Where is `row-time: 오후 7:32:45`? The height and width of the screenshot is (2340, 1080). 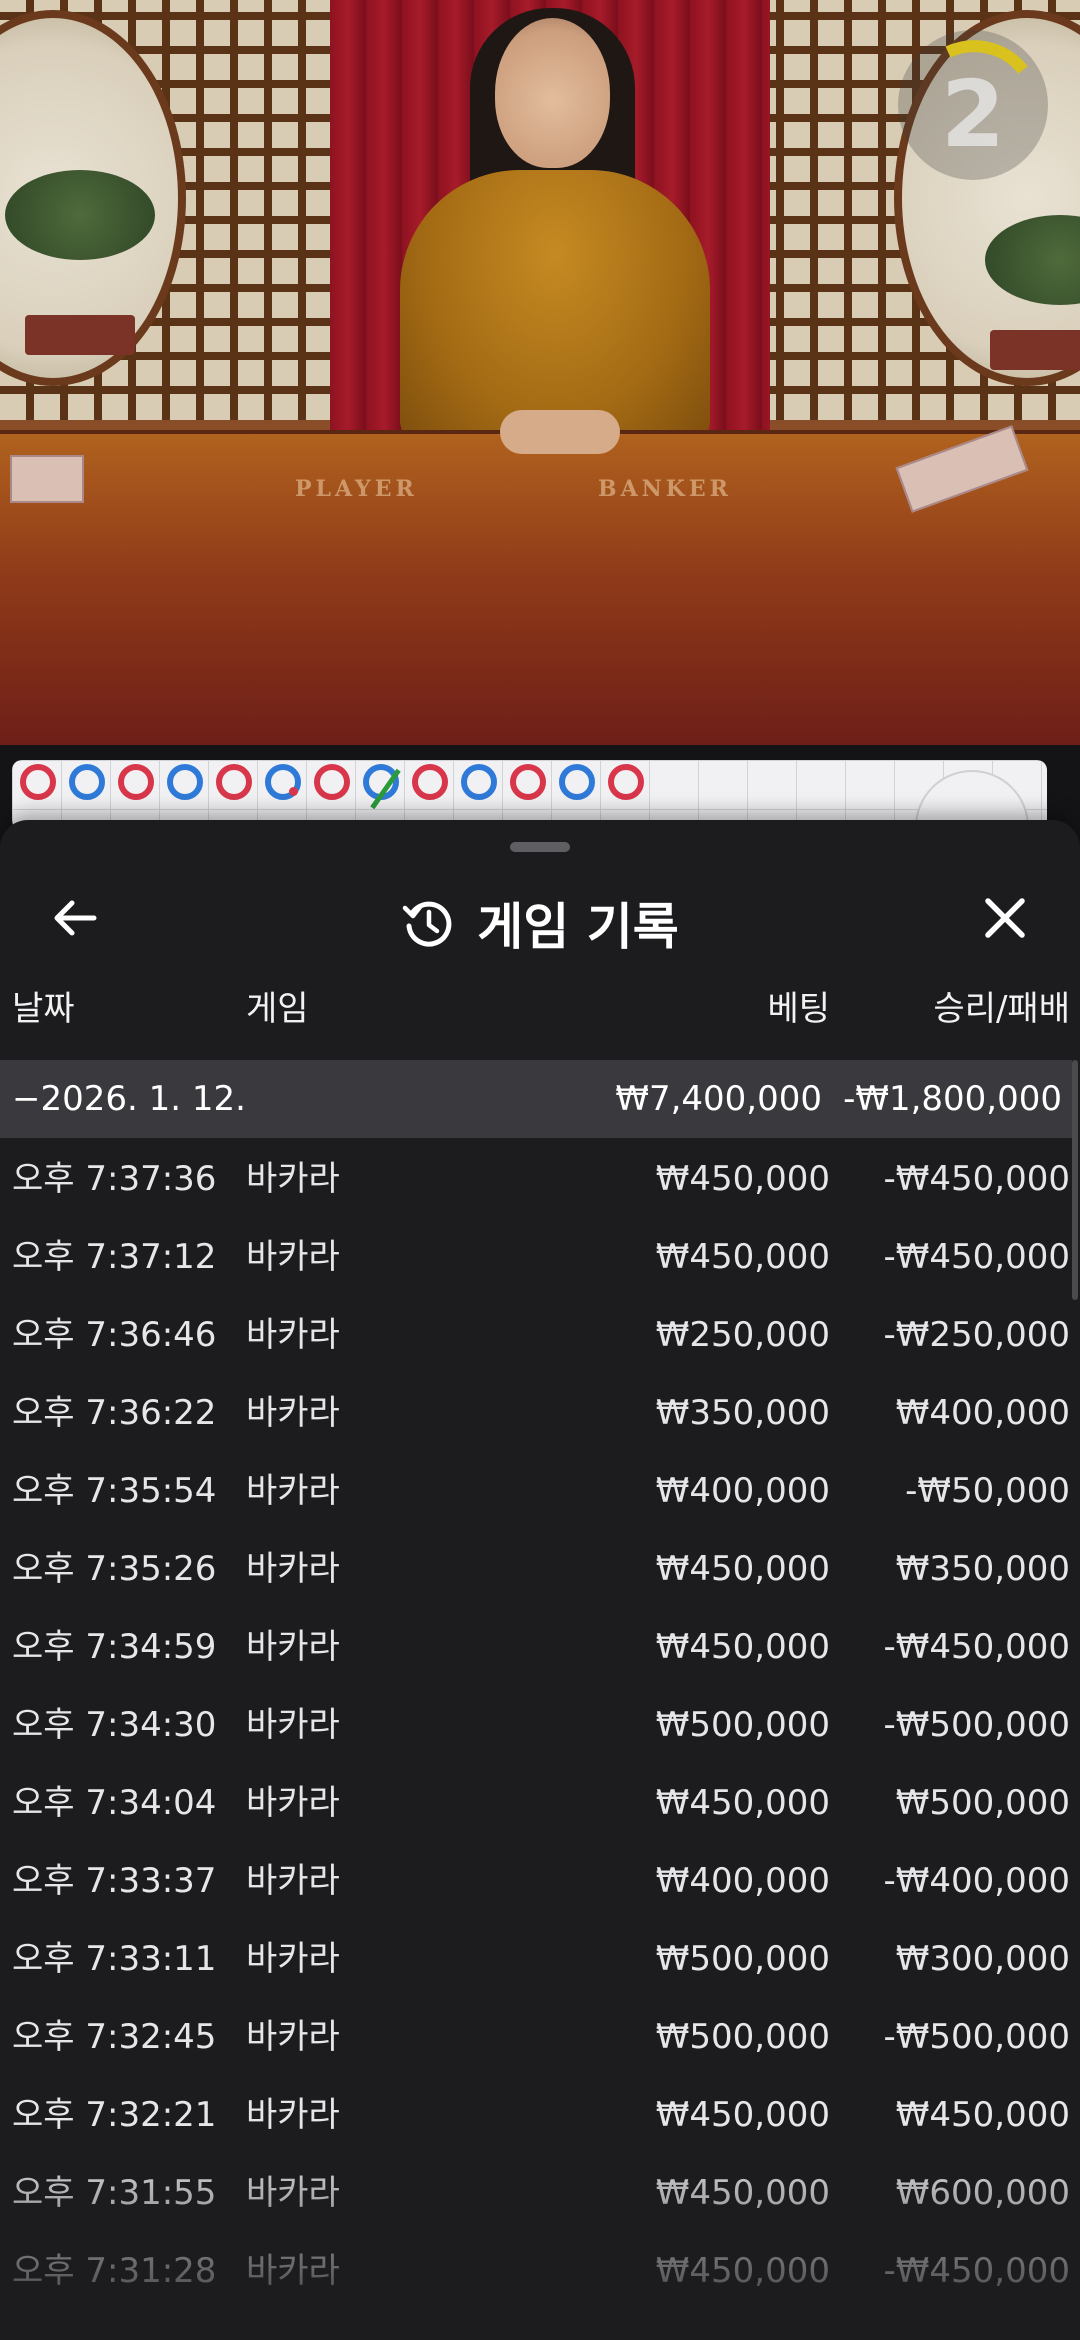
row-time: 오후 7:32:45 is located at coordinates (114, 2037).